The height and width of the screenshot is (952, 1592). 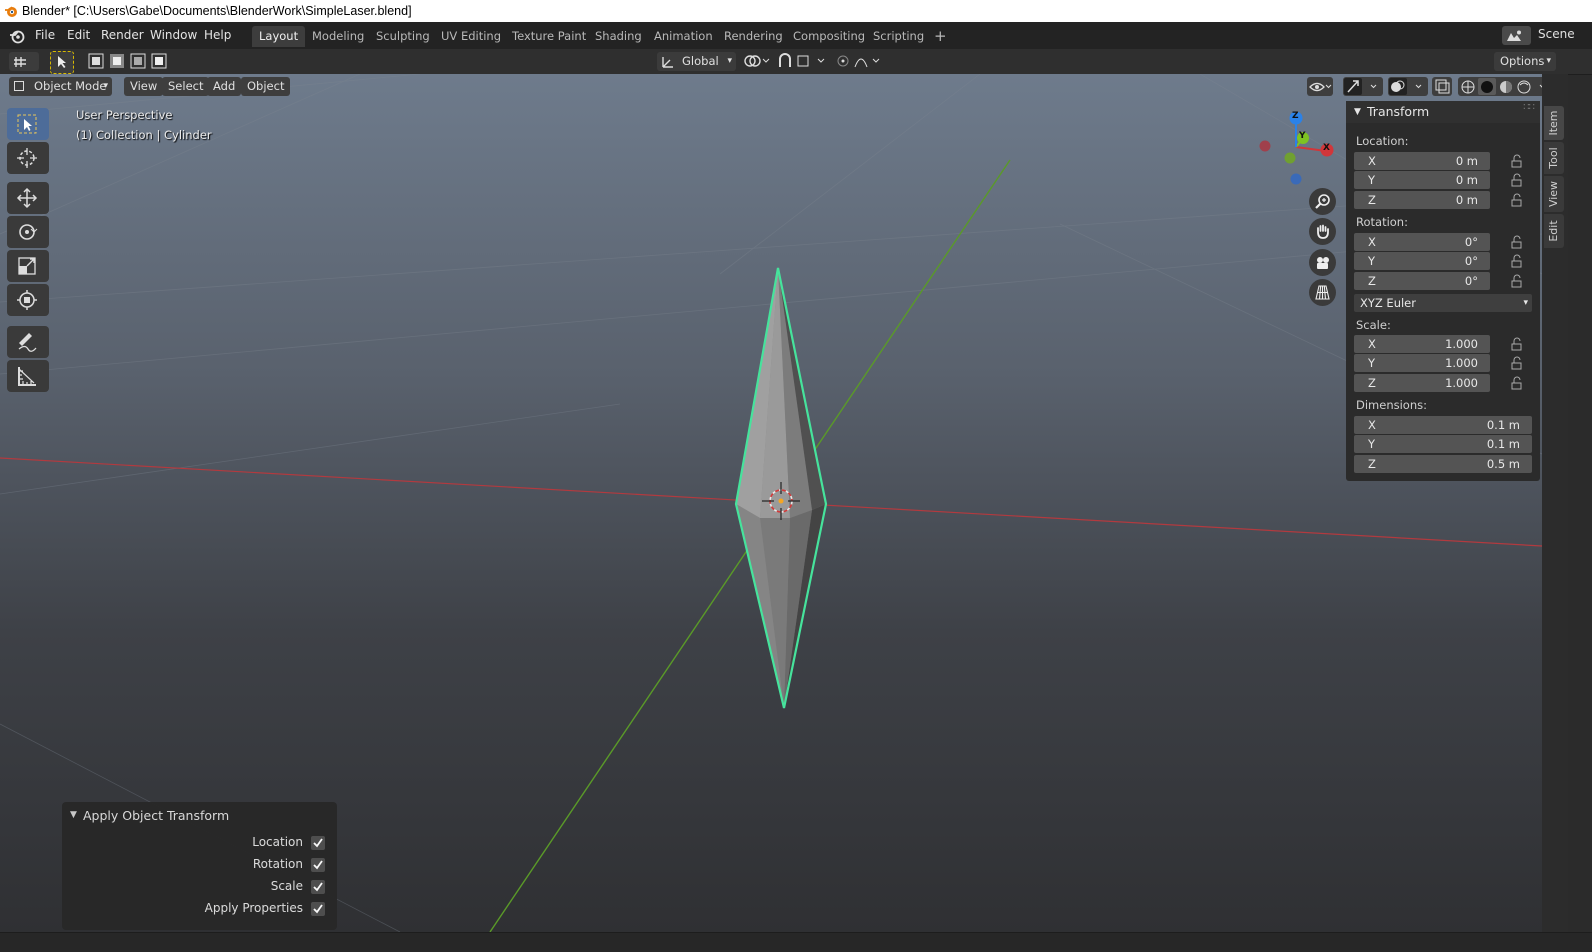 I want to click on shading-mode-buttons, so click(x=1500, y=86).